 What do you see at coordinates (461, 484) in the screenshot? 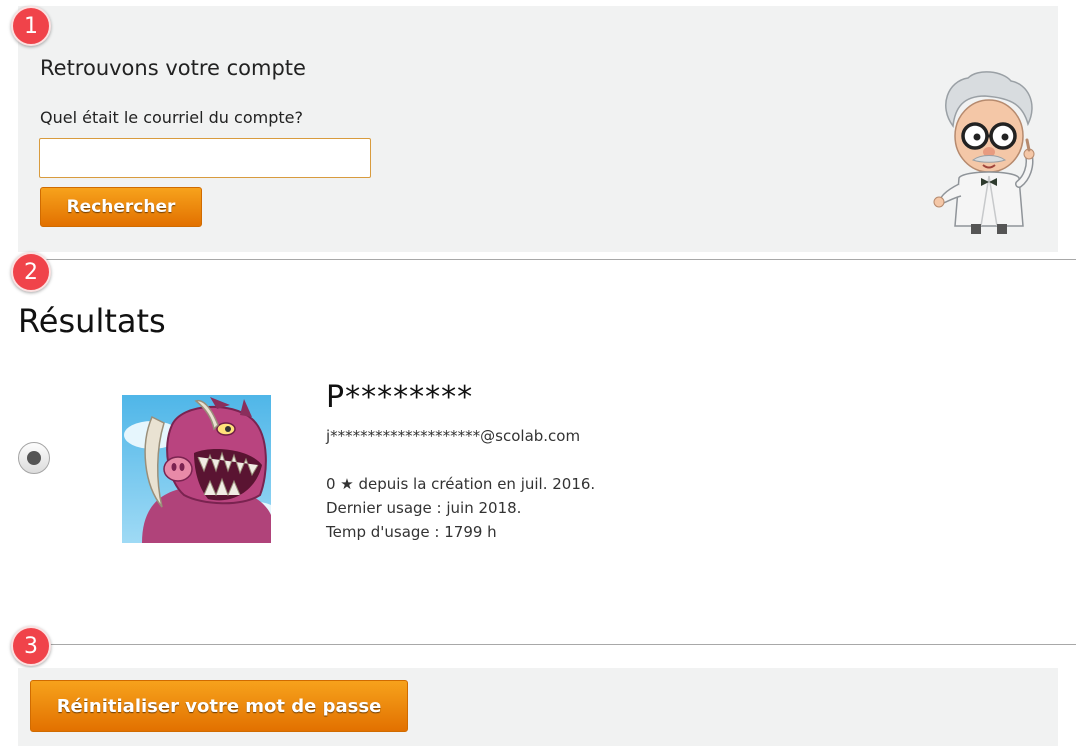
I see `account-stars-line: 0 ★ depuis la création en juil. 2016.` at bounding box center [461, 484].